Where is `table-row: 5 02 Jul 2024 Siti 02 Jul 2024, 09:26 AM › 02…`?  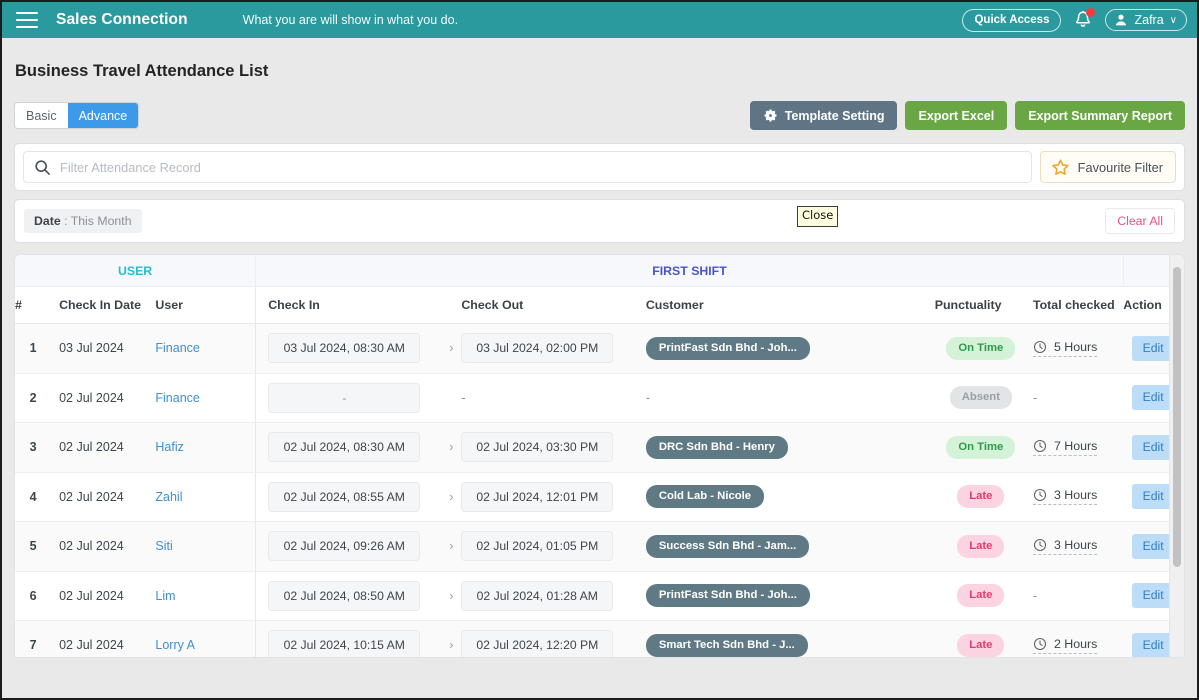 table-row: 5 02 Jul 2024 Siti 02 Jul 2024, 09:26 AM › 02… is located at coordinates (599, 546).